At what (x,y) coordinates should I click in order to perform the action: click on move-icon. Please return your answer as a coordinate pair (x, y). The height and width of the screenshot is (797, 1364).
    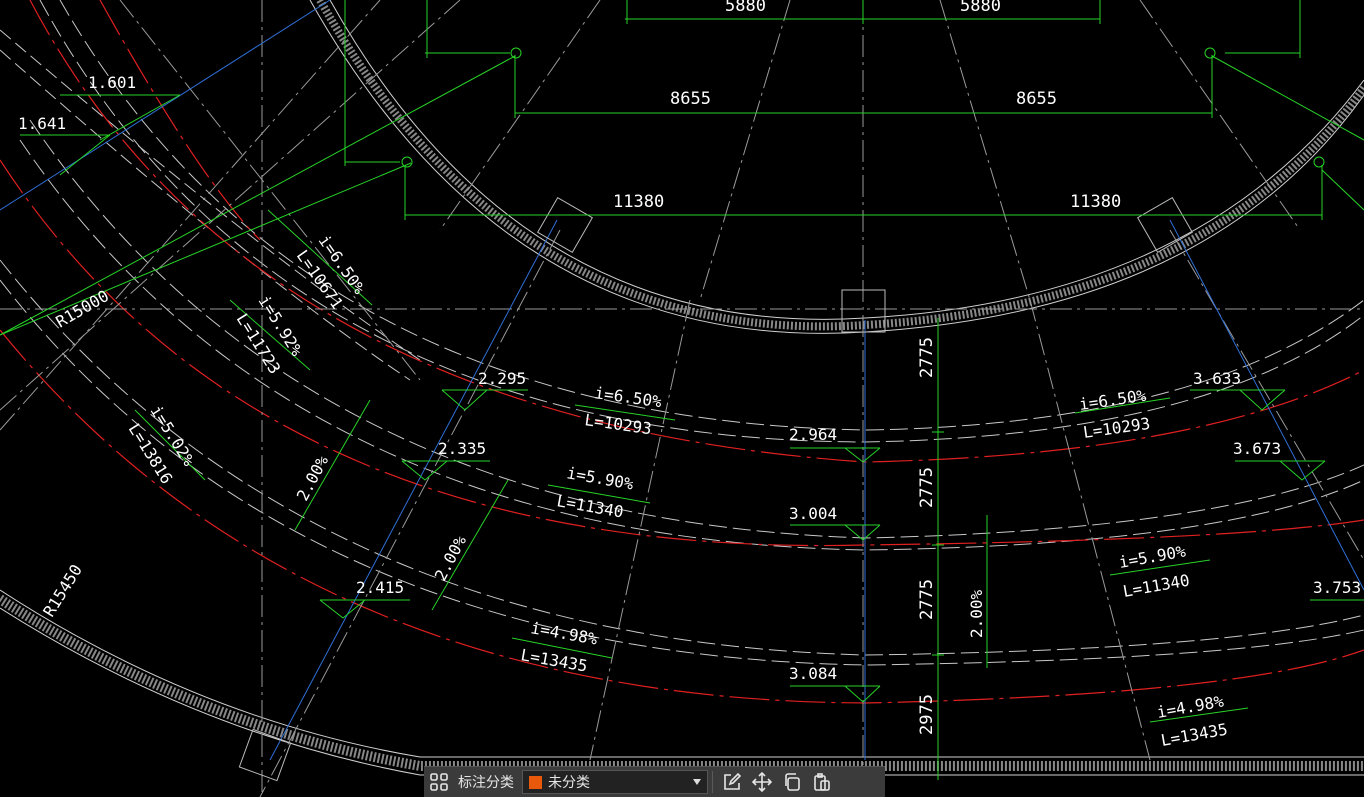
    Looking at the image, I should click on (762, 782).